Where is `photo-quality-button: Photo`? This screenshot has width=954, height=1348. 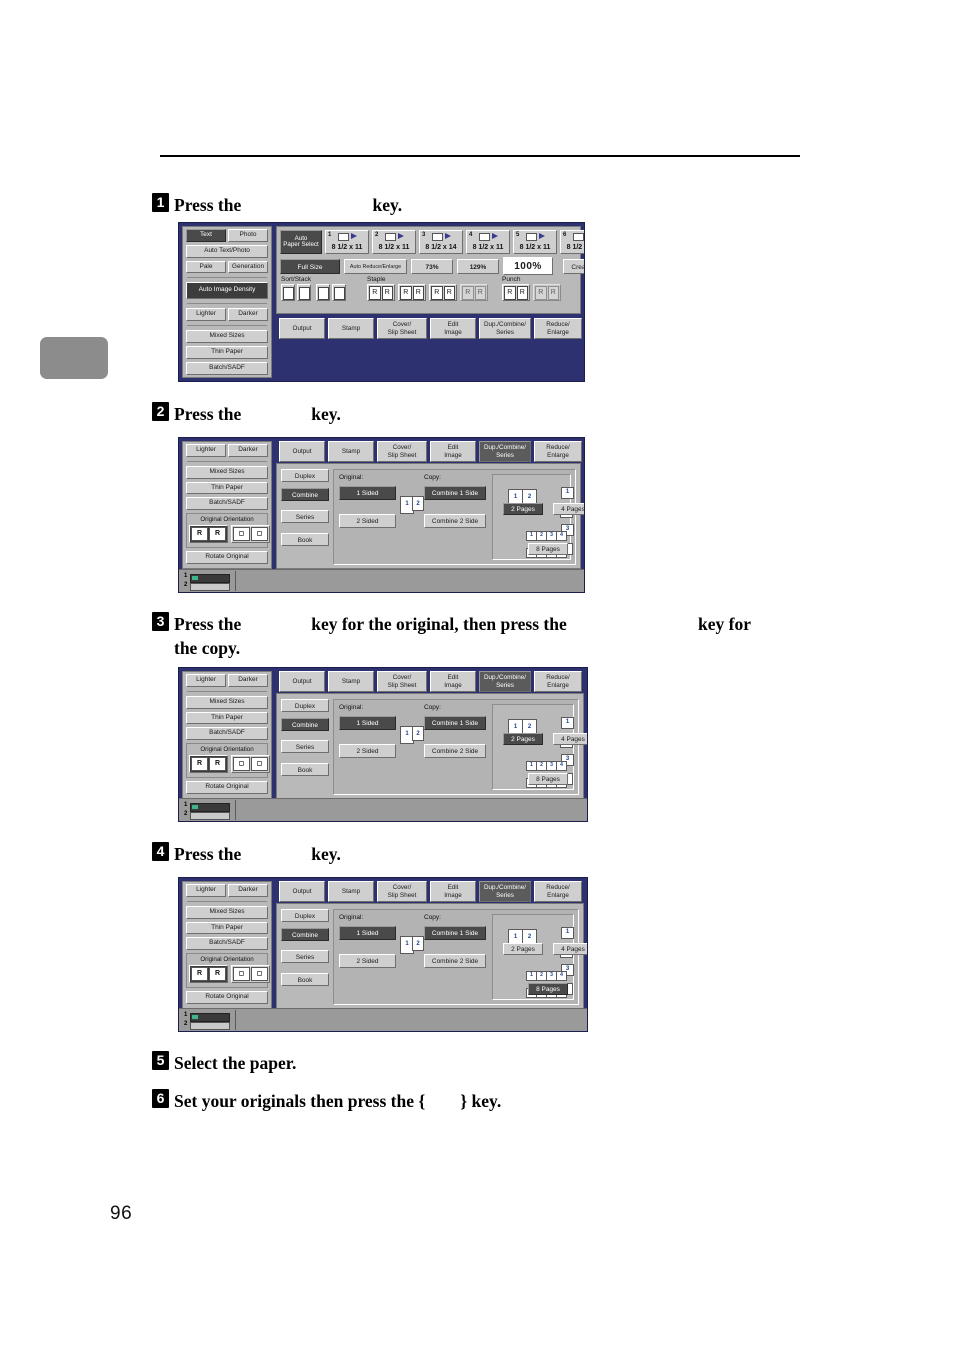
photo-quality-button: Photo is located at coordinates (248, 235).